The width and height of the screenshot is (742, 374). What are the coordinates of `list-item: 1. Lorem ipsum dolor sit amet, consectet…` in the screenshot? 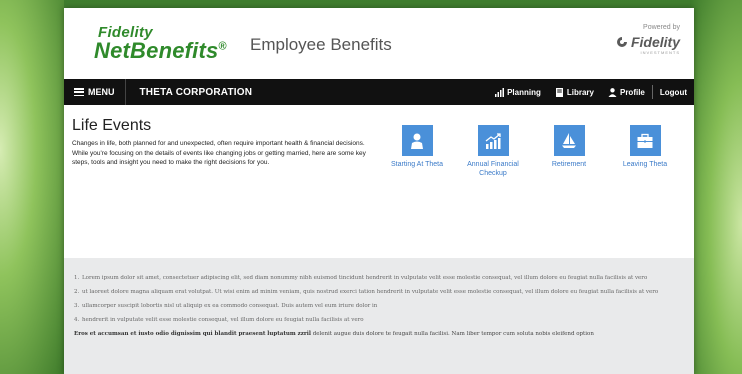 It's located at (377, 278).